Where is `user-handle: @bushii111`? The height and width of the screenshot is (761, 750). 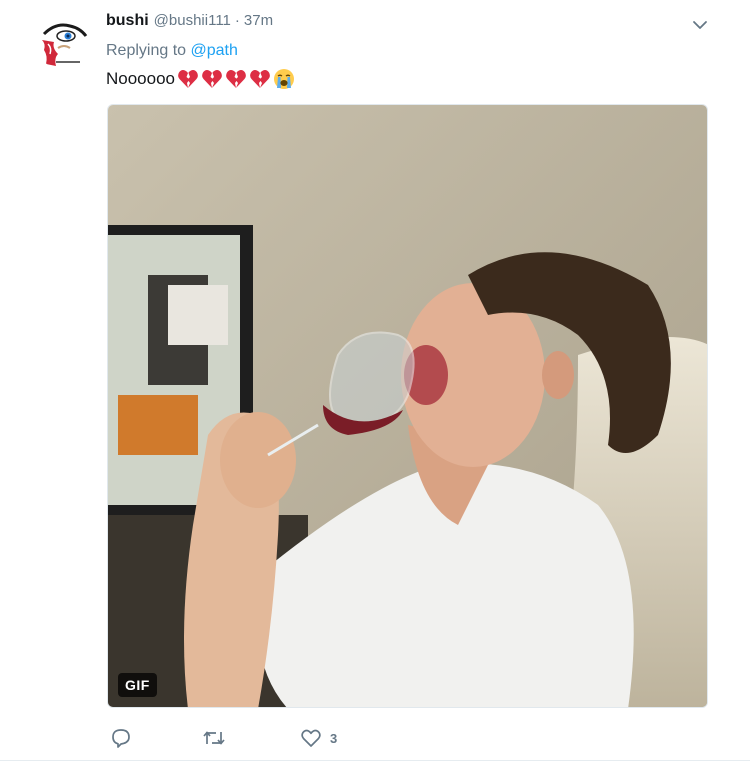 user-handle: @bushii111 is located at coordinates (192, 20).